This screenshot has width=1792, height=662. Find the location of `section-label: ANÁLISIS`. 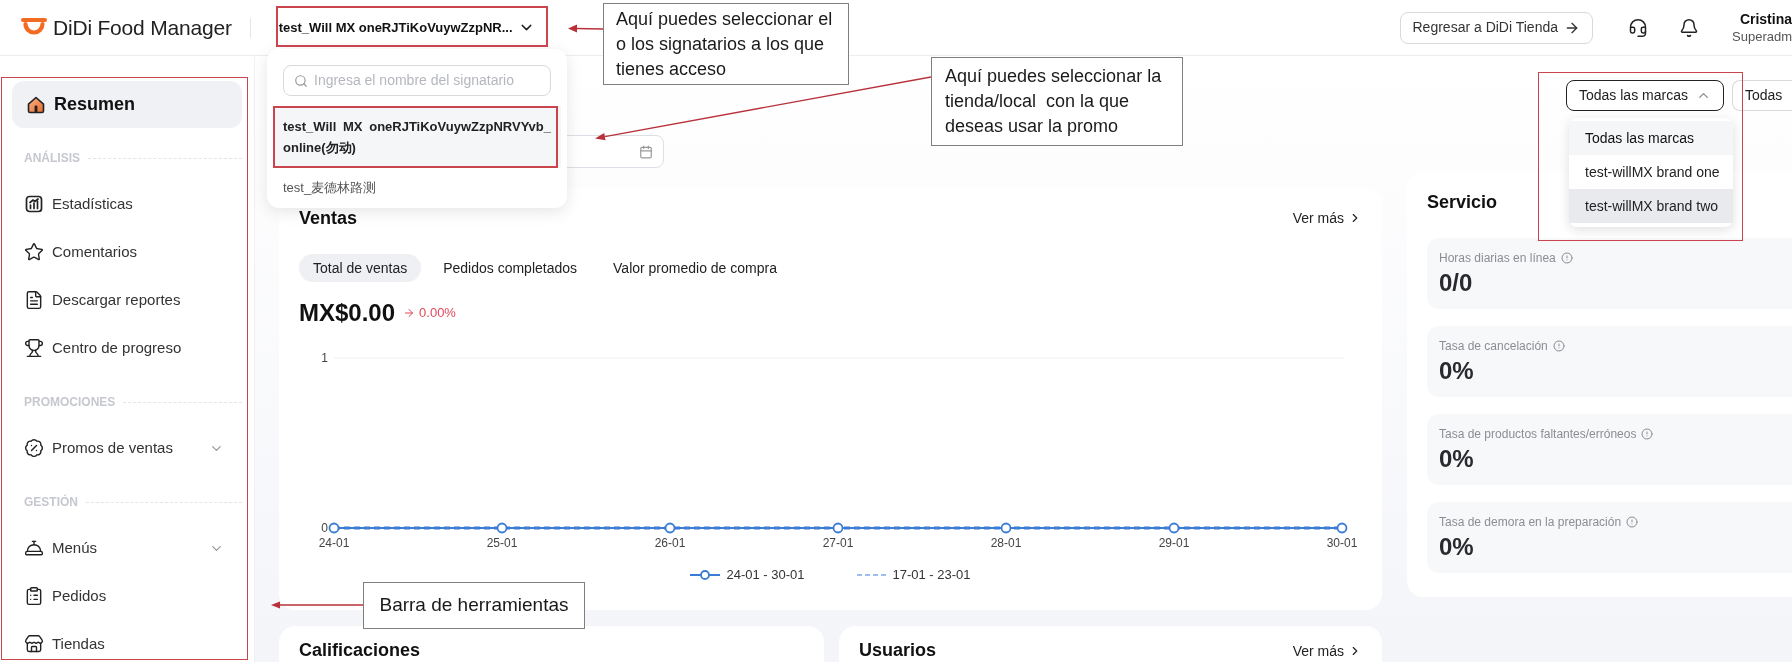

section-label: ANÁLISIS is located at coordinates (52, 158).